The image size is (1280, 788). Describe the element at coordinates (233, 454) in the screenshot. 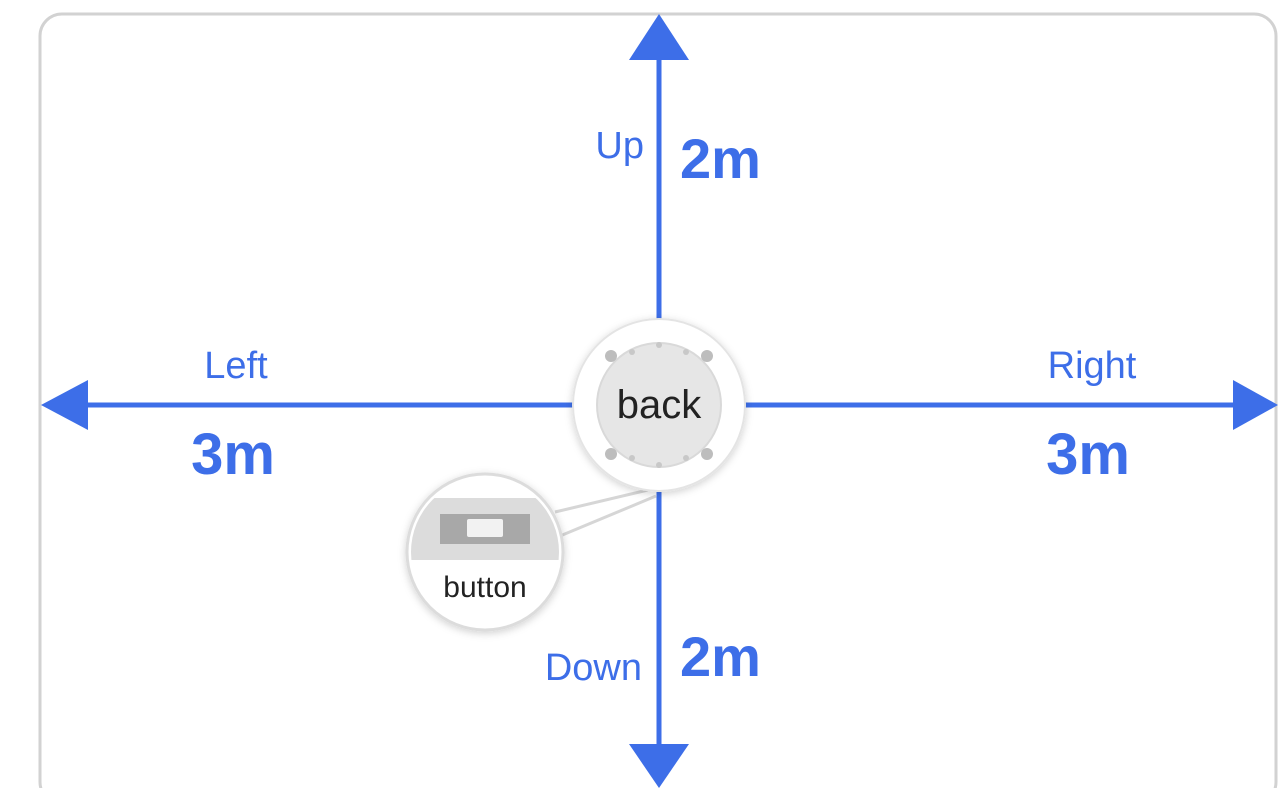

I see `distance-label-left: 3m` at that location.